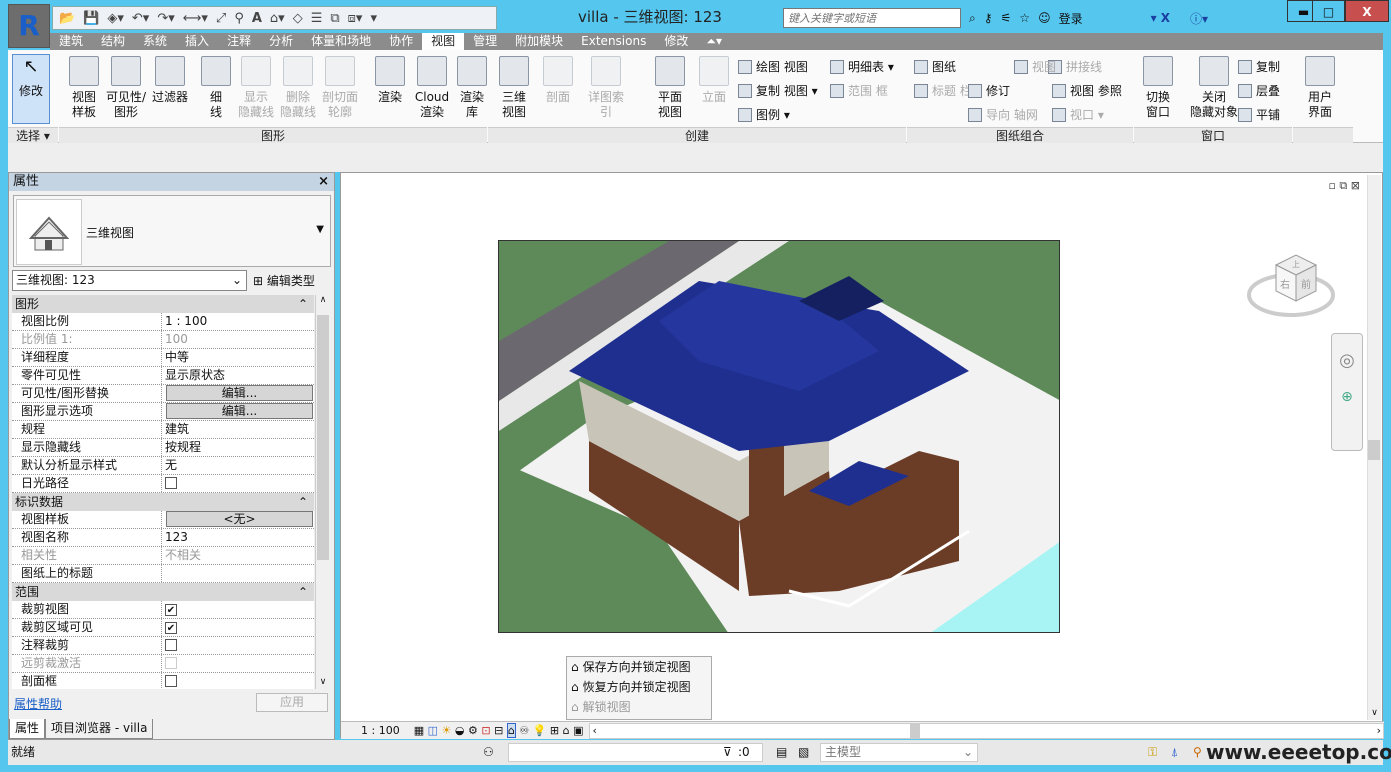 This screenshot has height=772, width=1391. I want to click on reveal-hidden-icon: 💡, so click(540, 730).